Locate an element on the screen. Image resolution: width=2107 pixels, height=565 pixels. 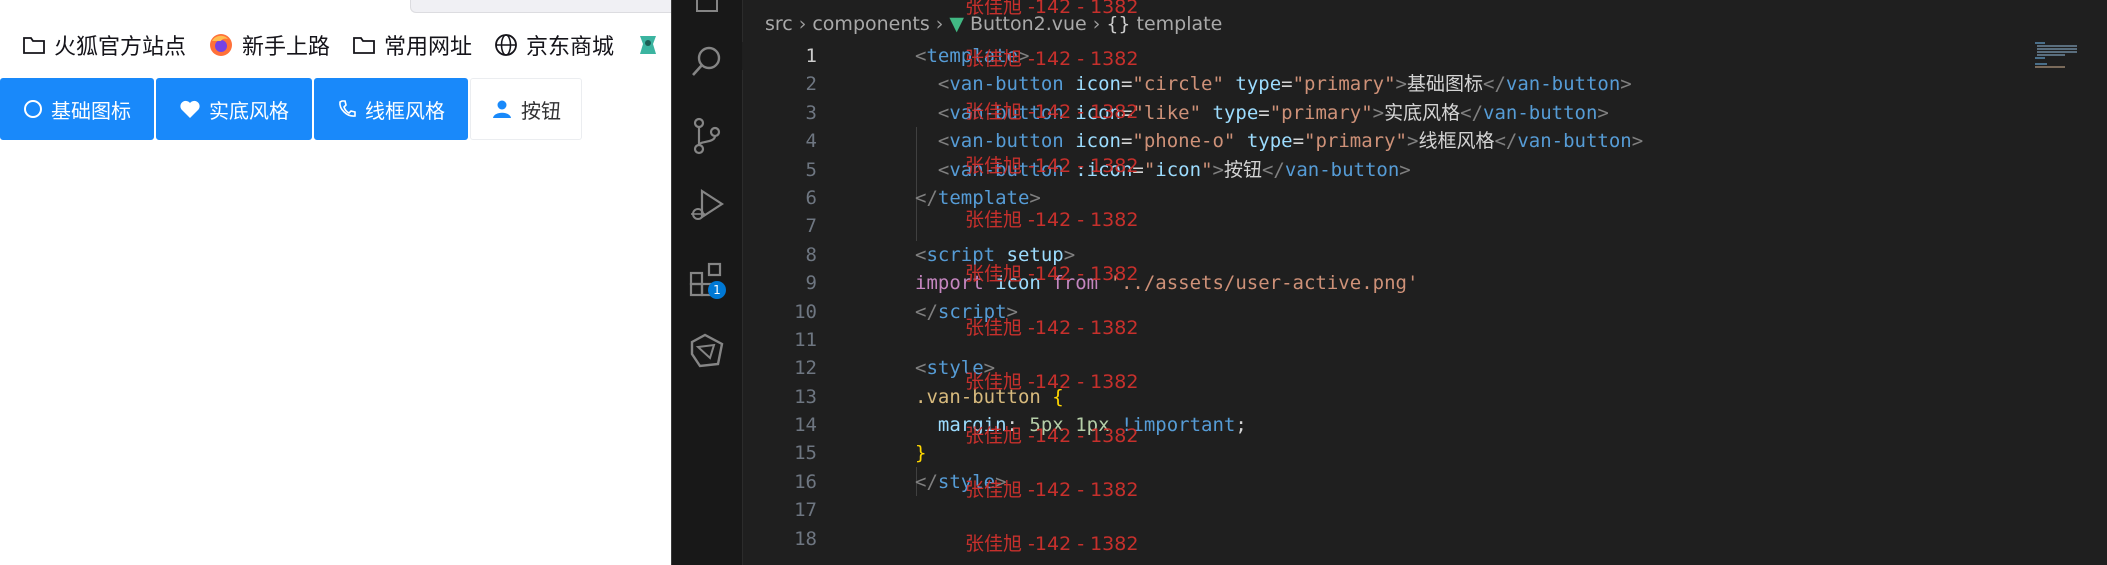
bookmark-item-firefox-site: 火狐官方站点 is located at coordinates (104, 45).